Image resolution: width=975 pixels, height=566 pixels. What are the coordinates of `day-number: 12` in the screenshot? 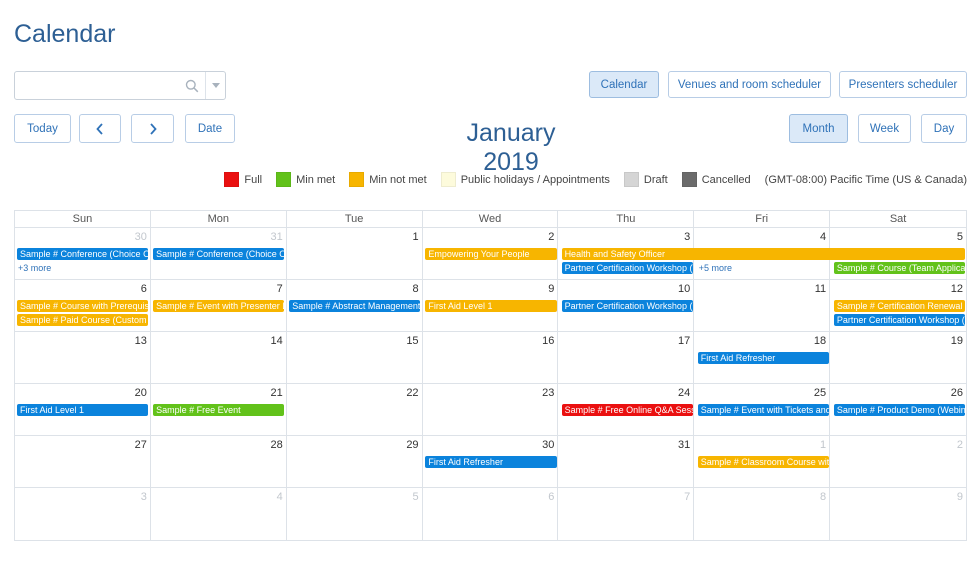 It's located at (957, 289).